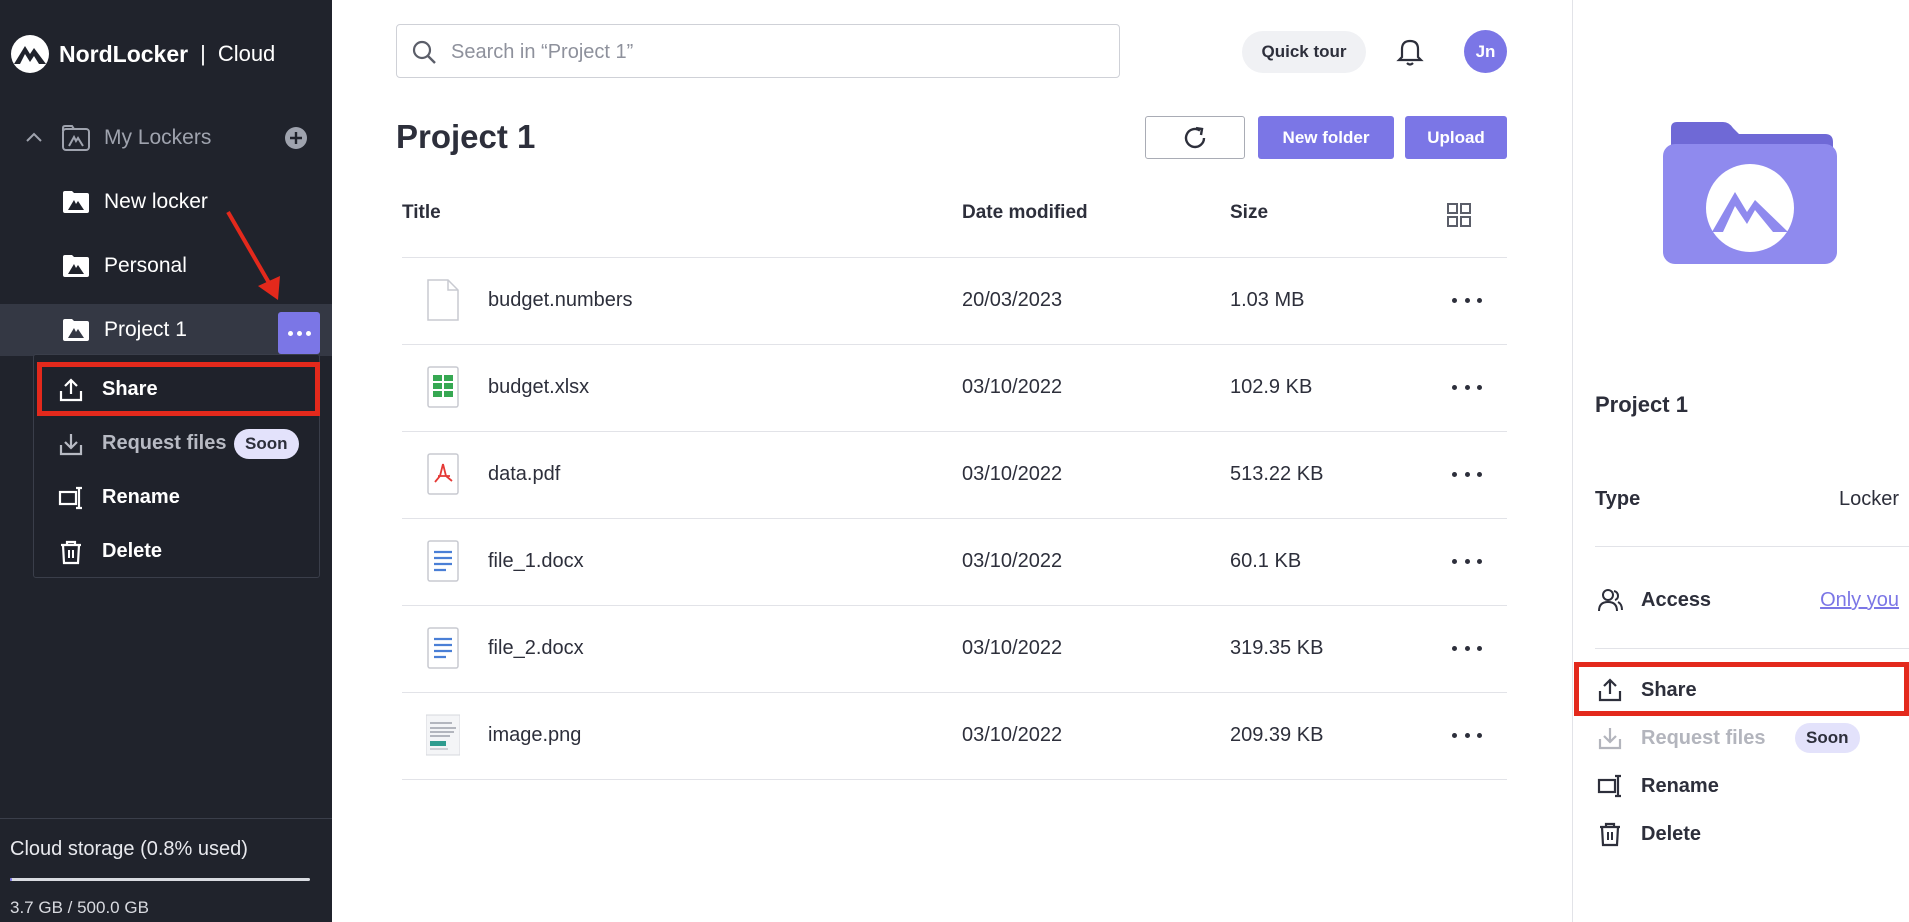 Image resolution: width=1909 pixels, height=922 pixels. Describe the element at coordinates (421, 213) in the screenshot. I see `column-header-title: Title` at that location.